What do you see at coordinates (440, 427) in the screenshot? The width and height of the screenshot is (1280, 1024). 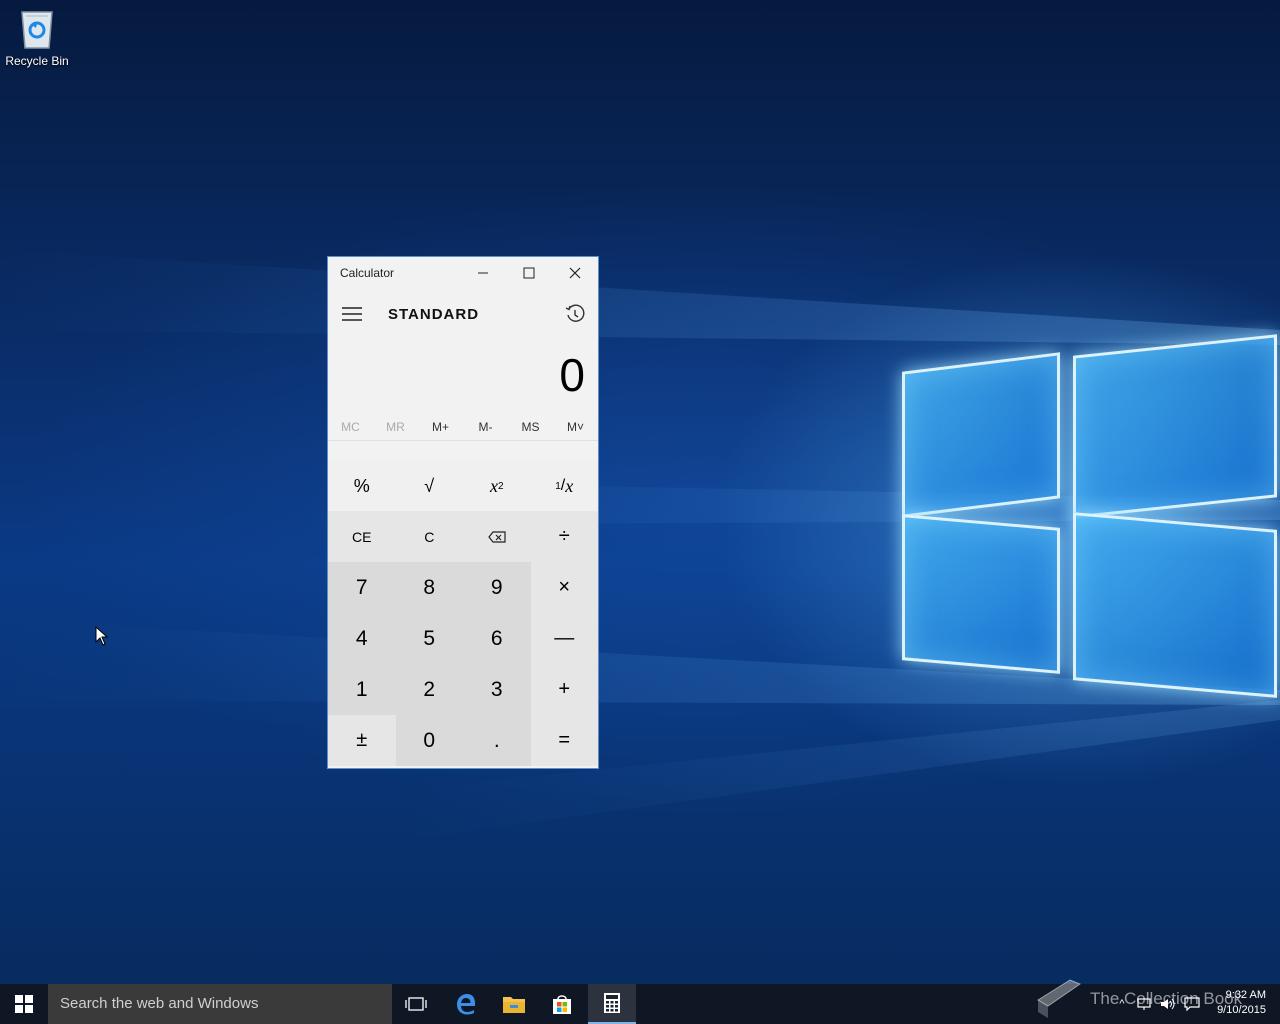 I see `memory-add-button: M+` at bounding box center [440, 427].